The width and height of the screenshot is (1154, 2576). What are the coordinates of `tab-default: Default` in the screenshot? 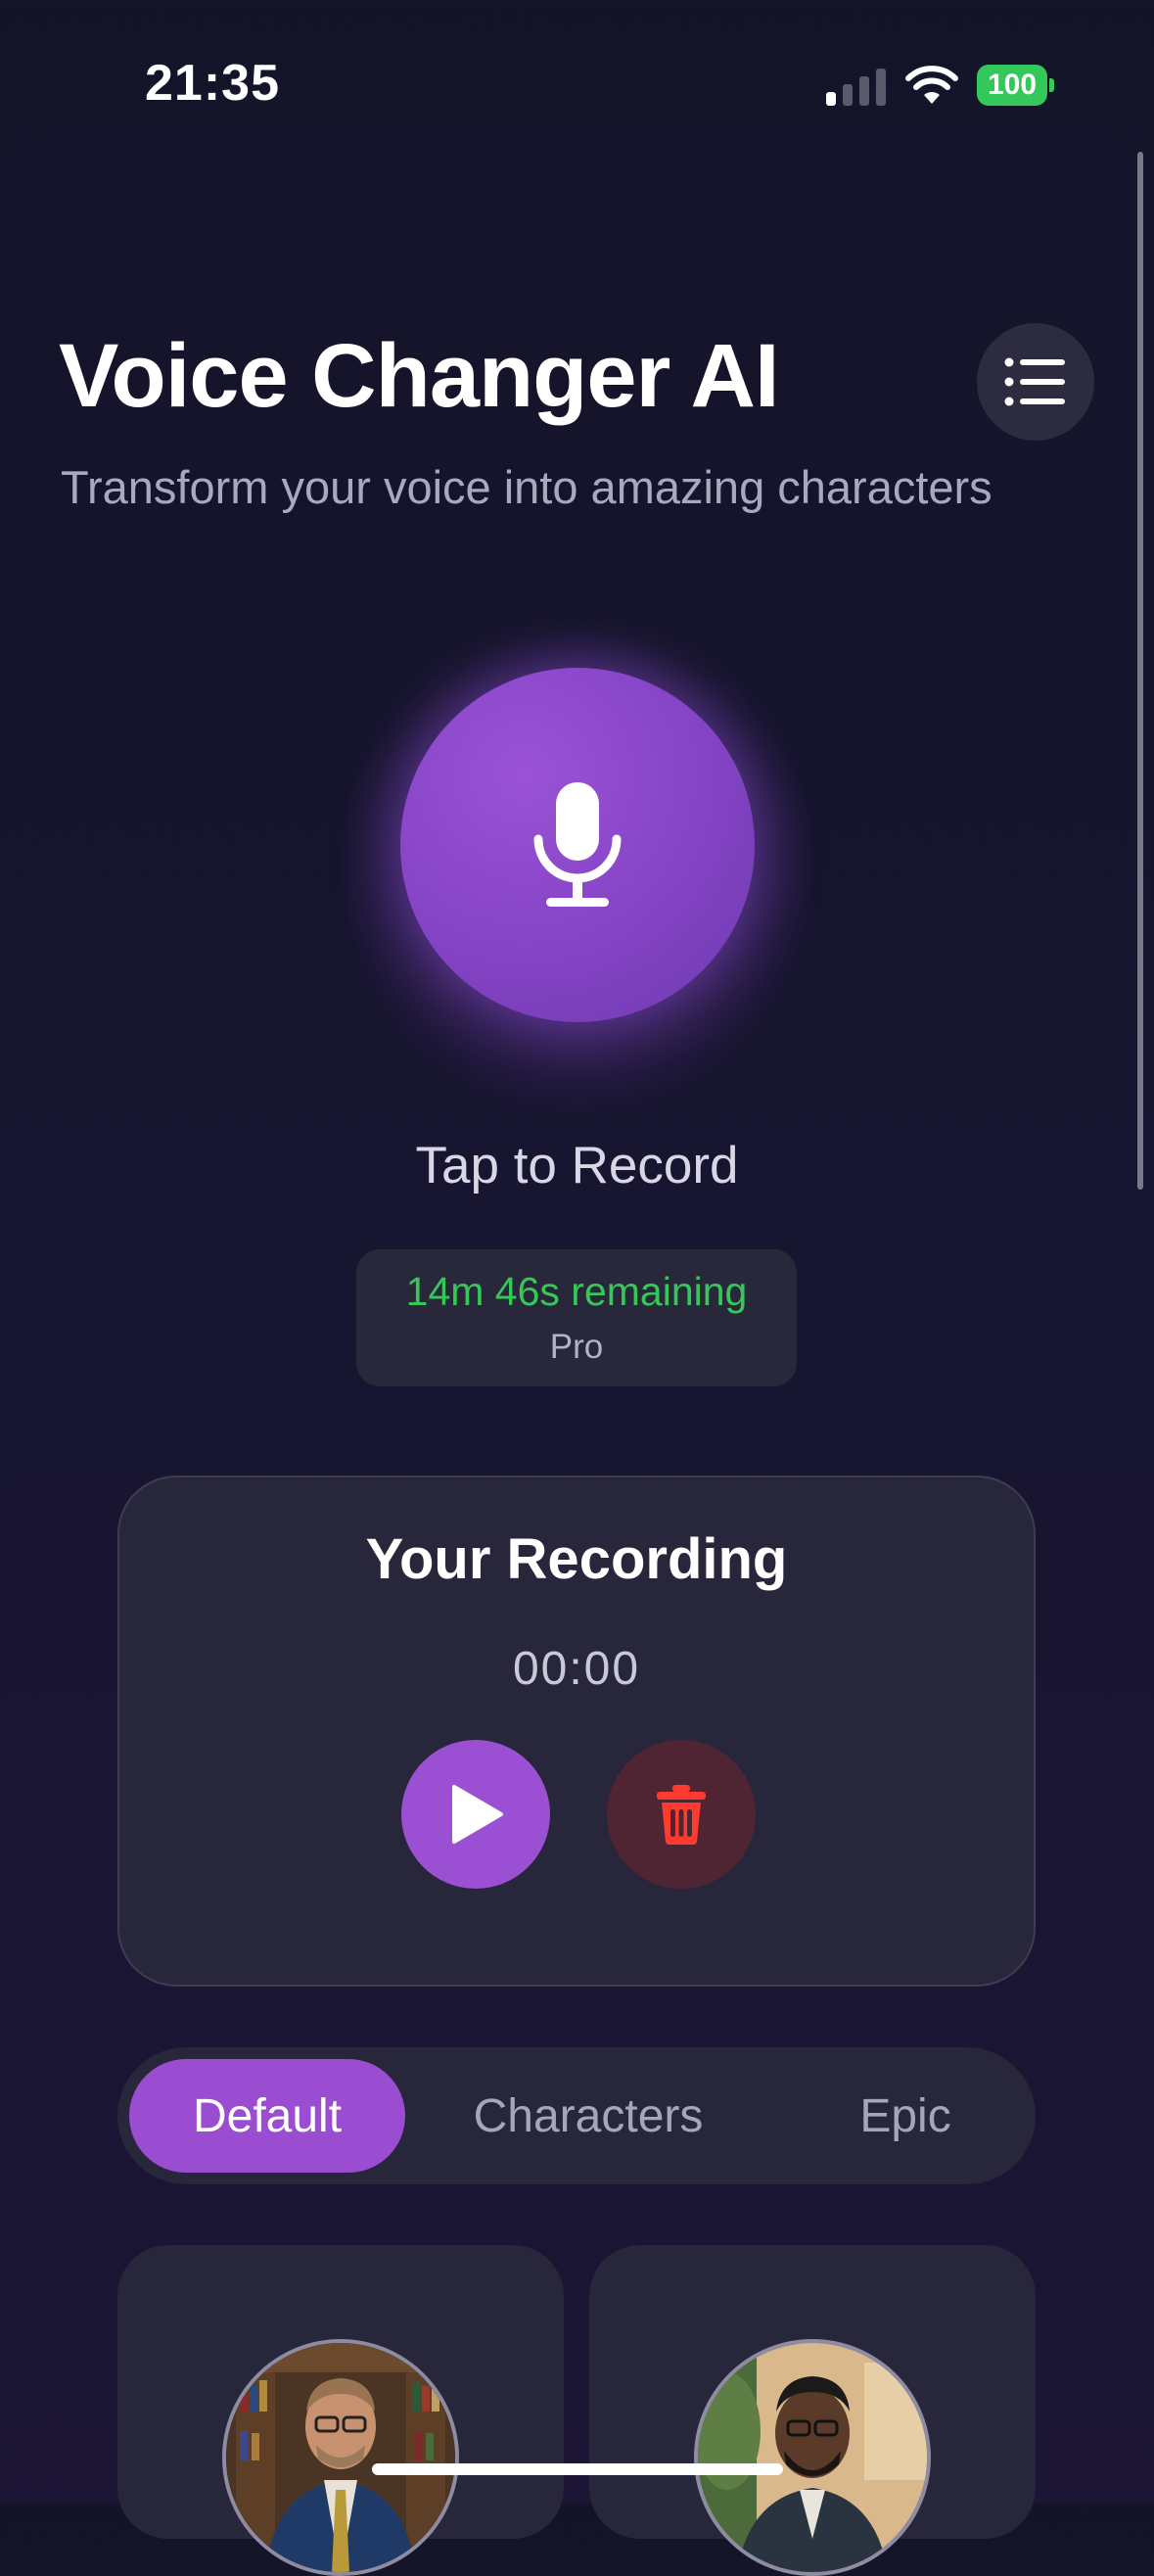 It's located at (267, 2116).